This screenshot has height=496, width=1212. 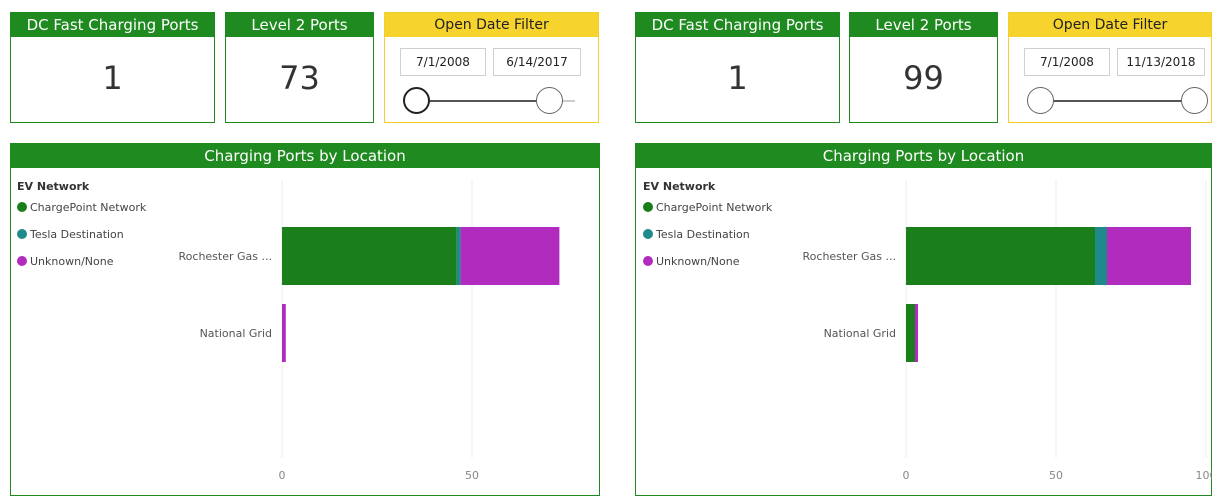 I want to click on end-date-input: 6/14/2017, so click(x=537, y=62).